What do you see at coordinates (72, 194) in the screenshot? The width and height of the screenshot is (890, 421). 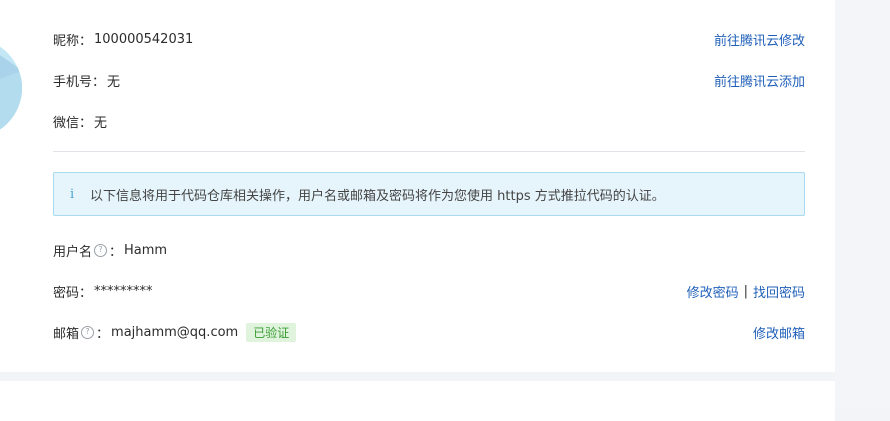 I see `info-icon: i` at bounding box center [72, 194].